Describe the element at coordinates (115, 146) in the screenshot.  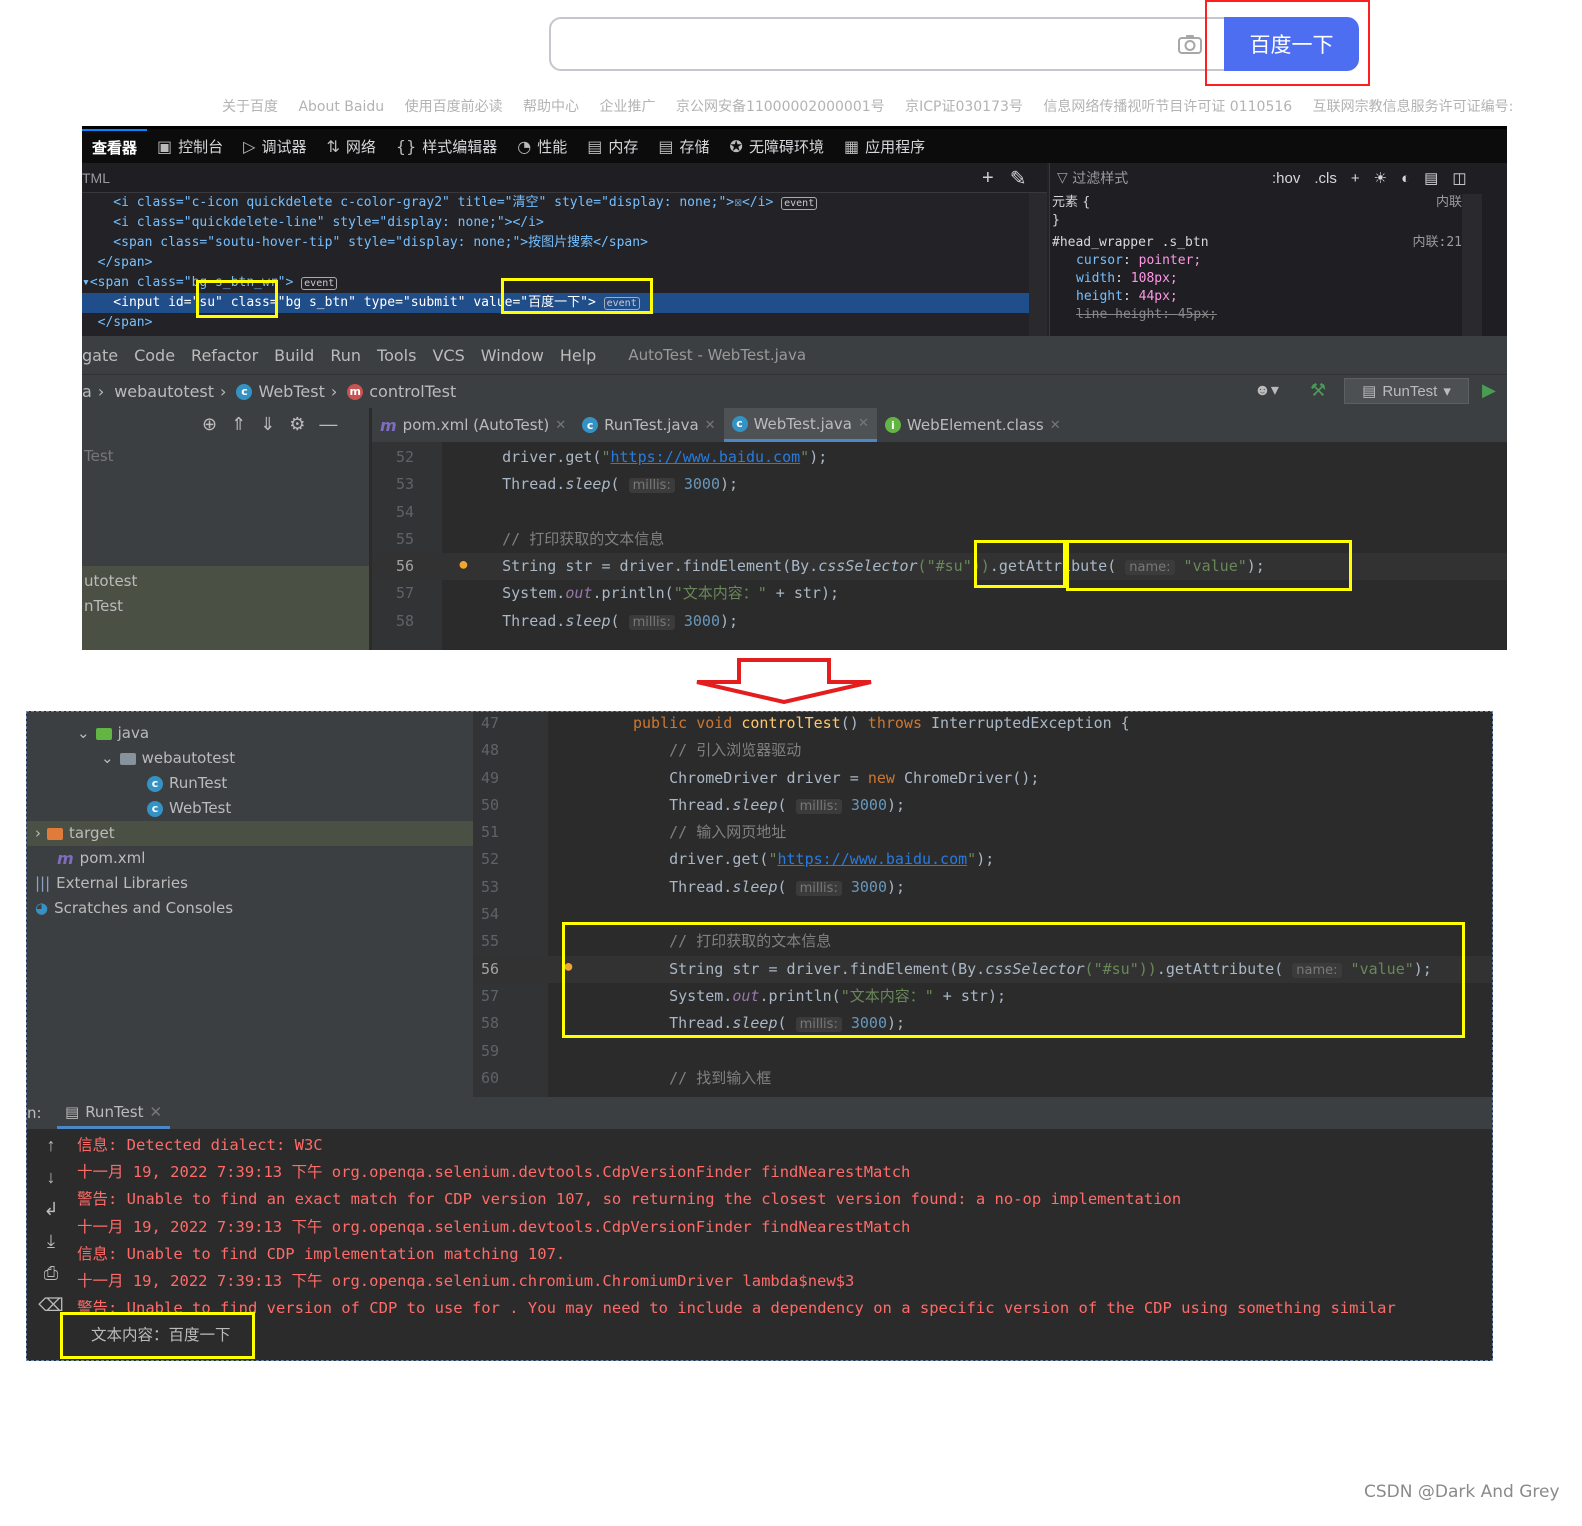
I see `tab-inspector: 查看器` at that location.